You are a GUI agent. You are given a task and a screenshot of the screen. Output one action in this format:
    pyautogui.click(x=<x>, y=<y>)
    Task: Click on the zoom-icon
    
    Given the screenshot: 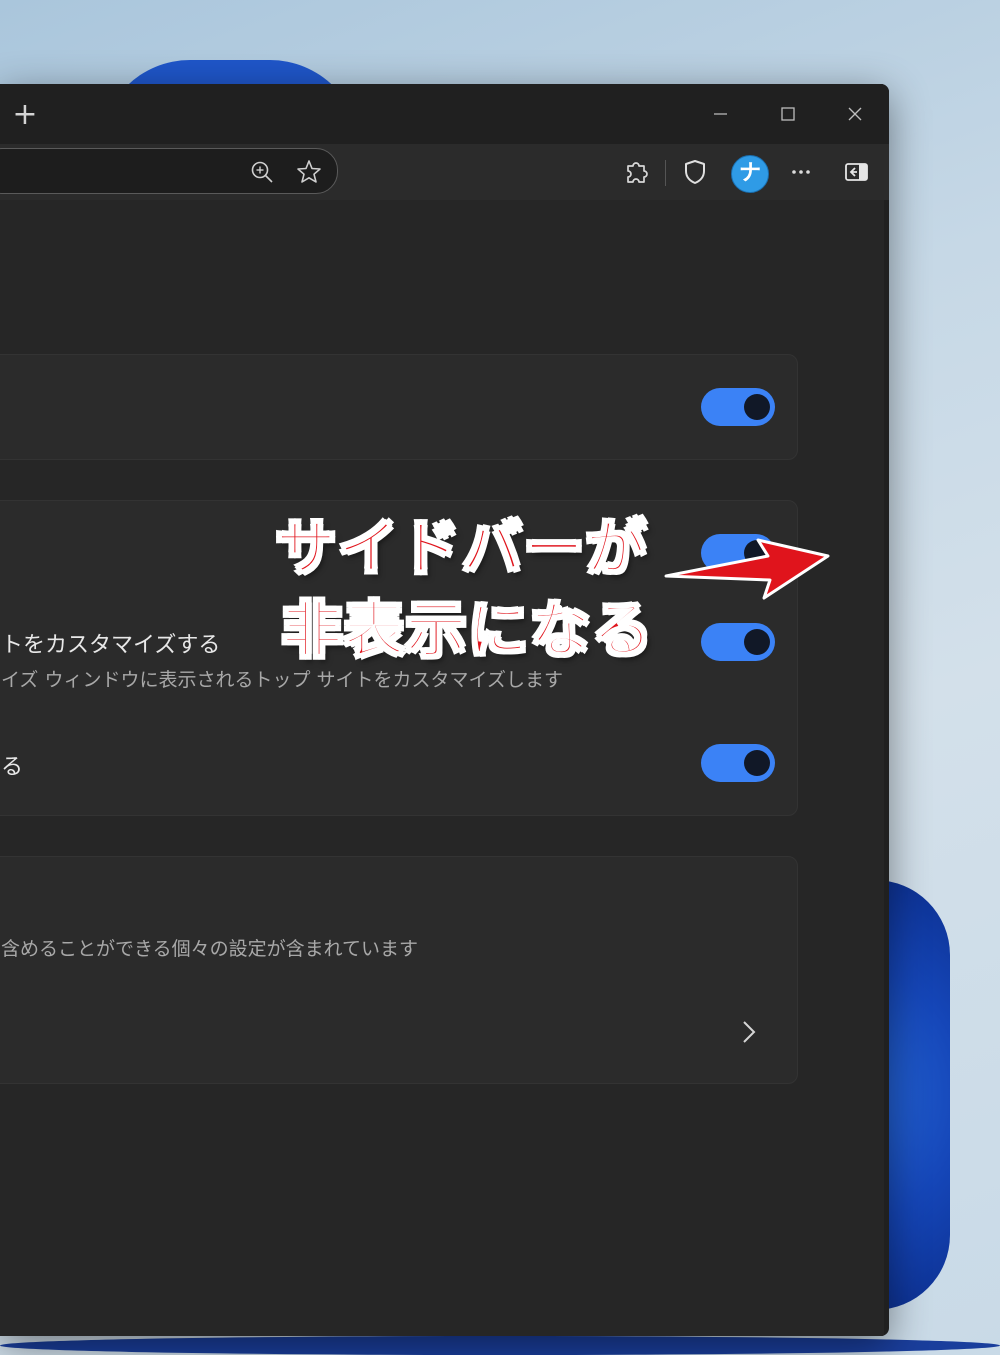 What is the action you would take?
    pyautogui.click(x=262, y=172)
    